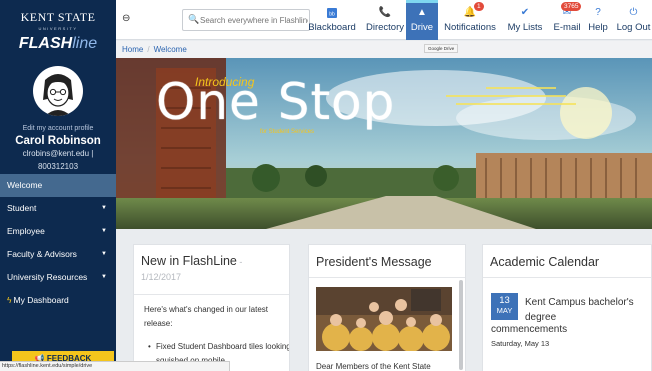 The height and width of the screenshot is (371, 652). Describe the element at coordinates (126, 18) in the screenshot. I see `menu-toggle-icon: ⊖` at that location.